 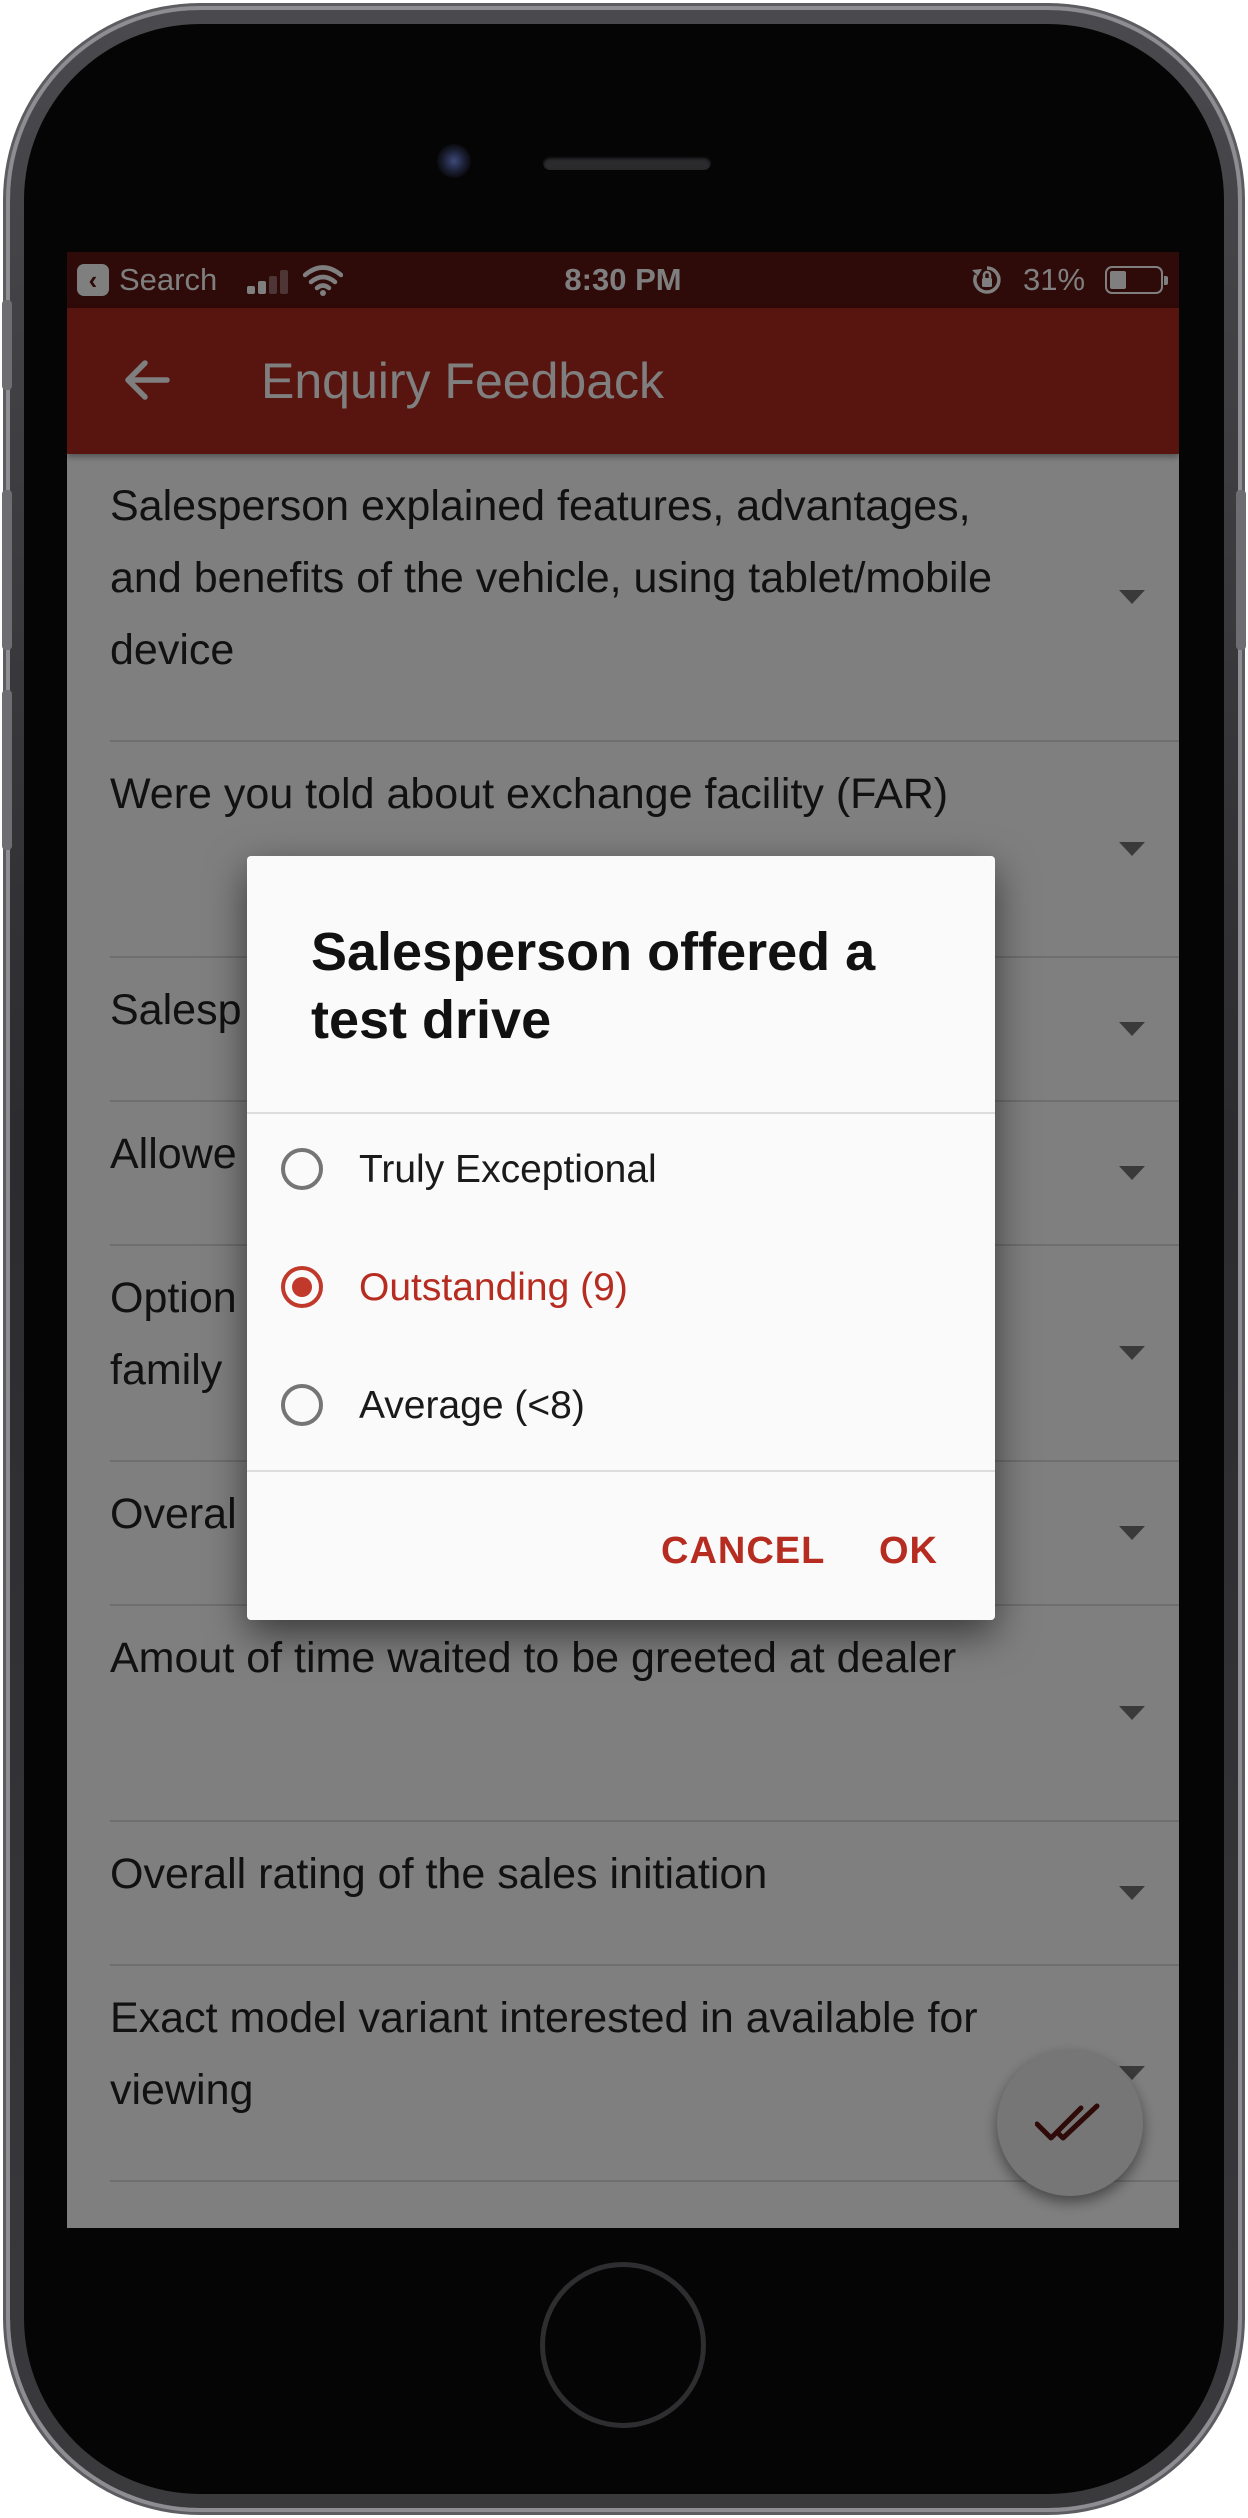 I want to click on radio-option-truly-exceptional: Truly Exceptional, so click(x=621, y=1169).